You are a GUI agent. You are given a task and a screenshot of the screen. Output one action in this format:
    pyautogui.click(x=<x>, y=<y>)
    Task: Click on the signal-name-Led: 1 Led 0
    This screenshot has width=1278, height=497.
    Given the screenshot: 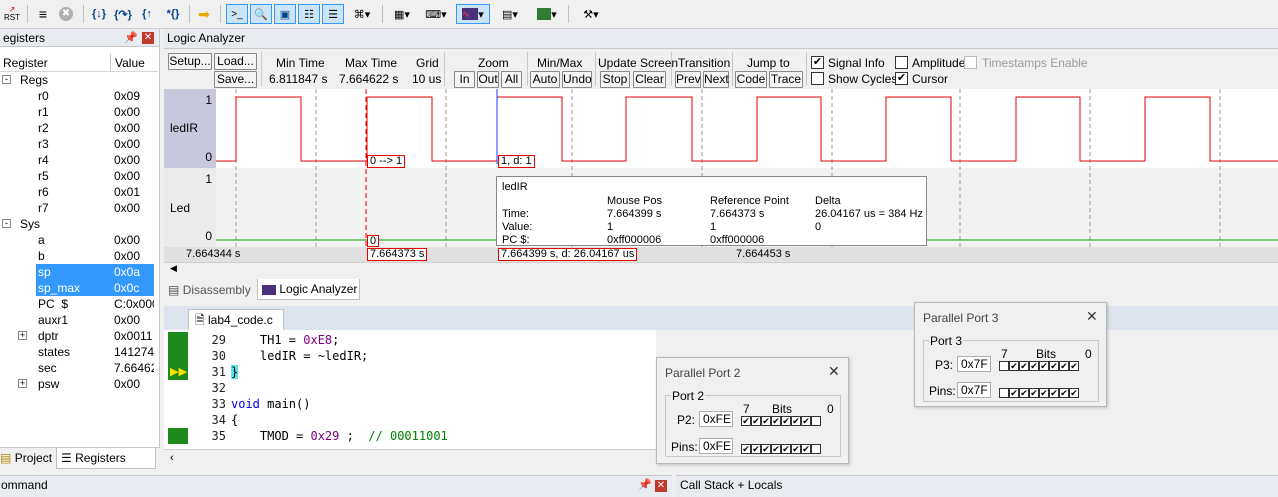 What is the action you would take?
    pyautogui.click(x=190, y=207)
    